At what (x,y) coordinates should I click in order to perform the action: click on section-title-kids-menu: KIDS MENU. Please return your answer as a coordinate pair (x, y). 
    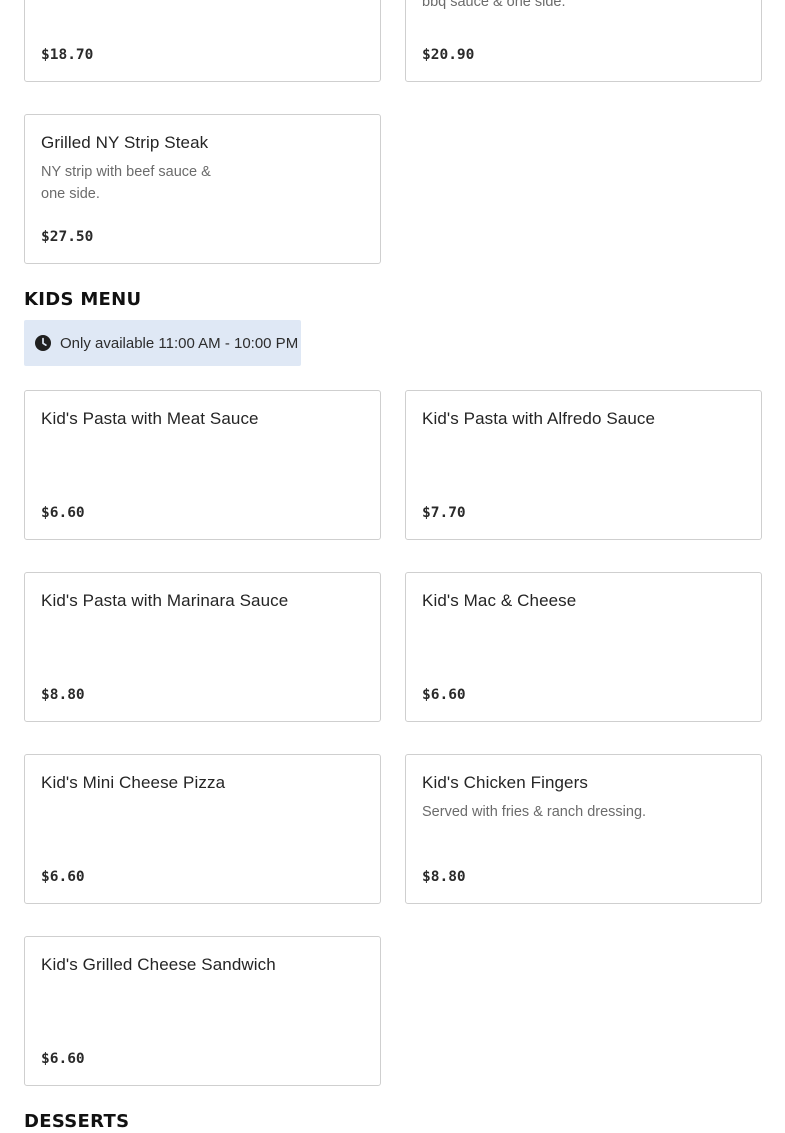
    Looking at the image, I should click on (83, 299).